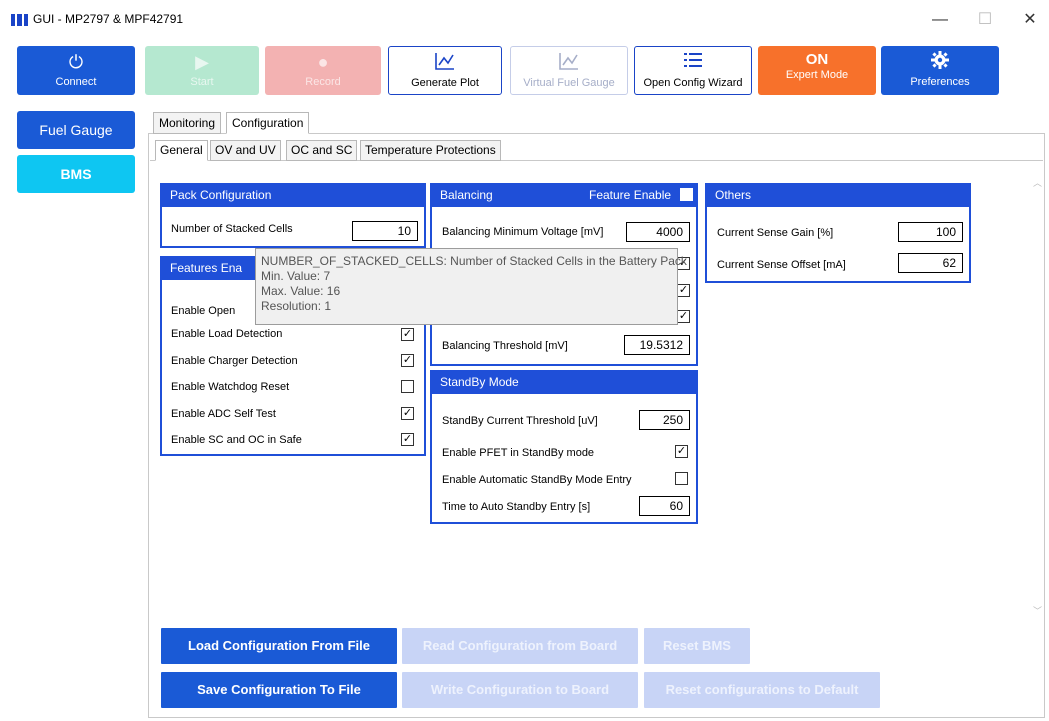  What do you see at coordinates (505, 346) in the screenshot?
I see `balancing-threshold-label: Balancing Threshold [mV]` at bounding box center [505, 346].